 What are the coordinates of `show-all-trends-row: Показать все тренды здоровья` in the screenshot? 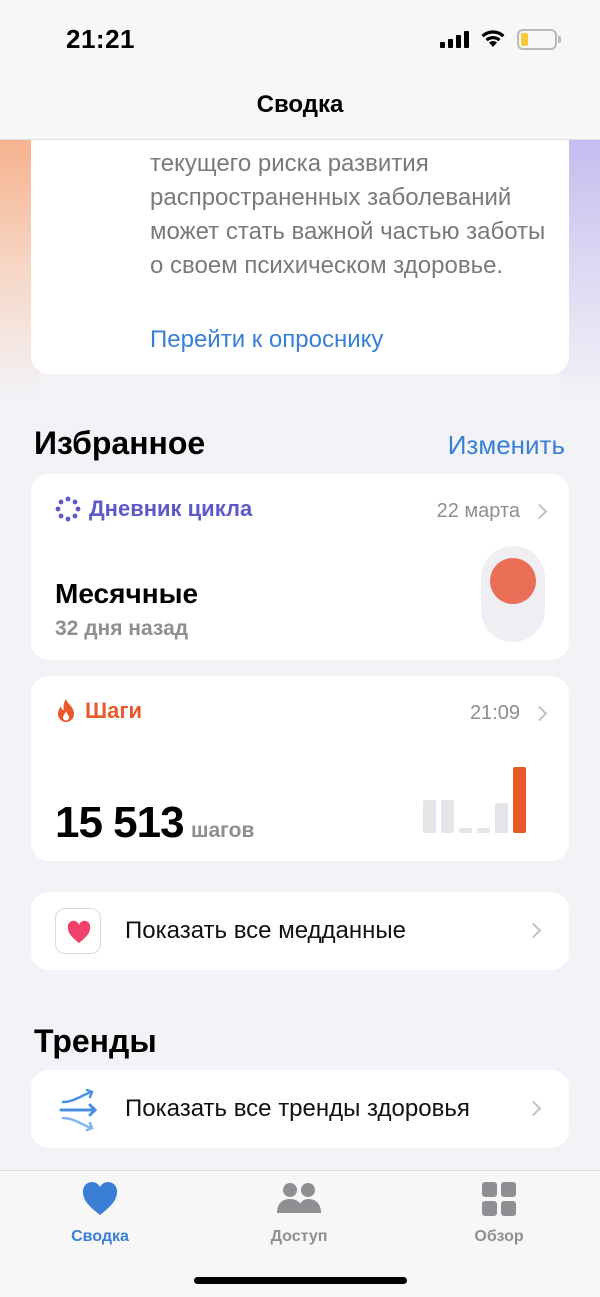 It's located at (300, 1109).